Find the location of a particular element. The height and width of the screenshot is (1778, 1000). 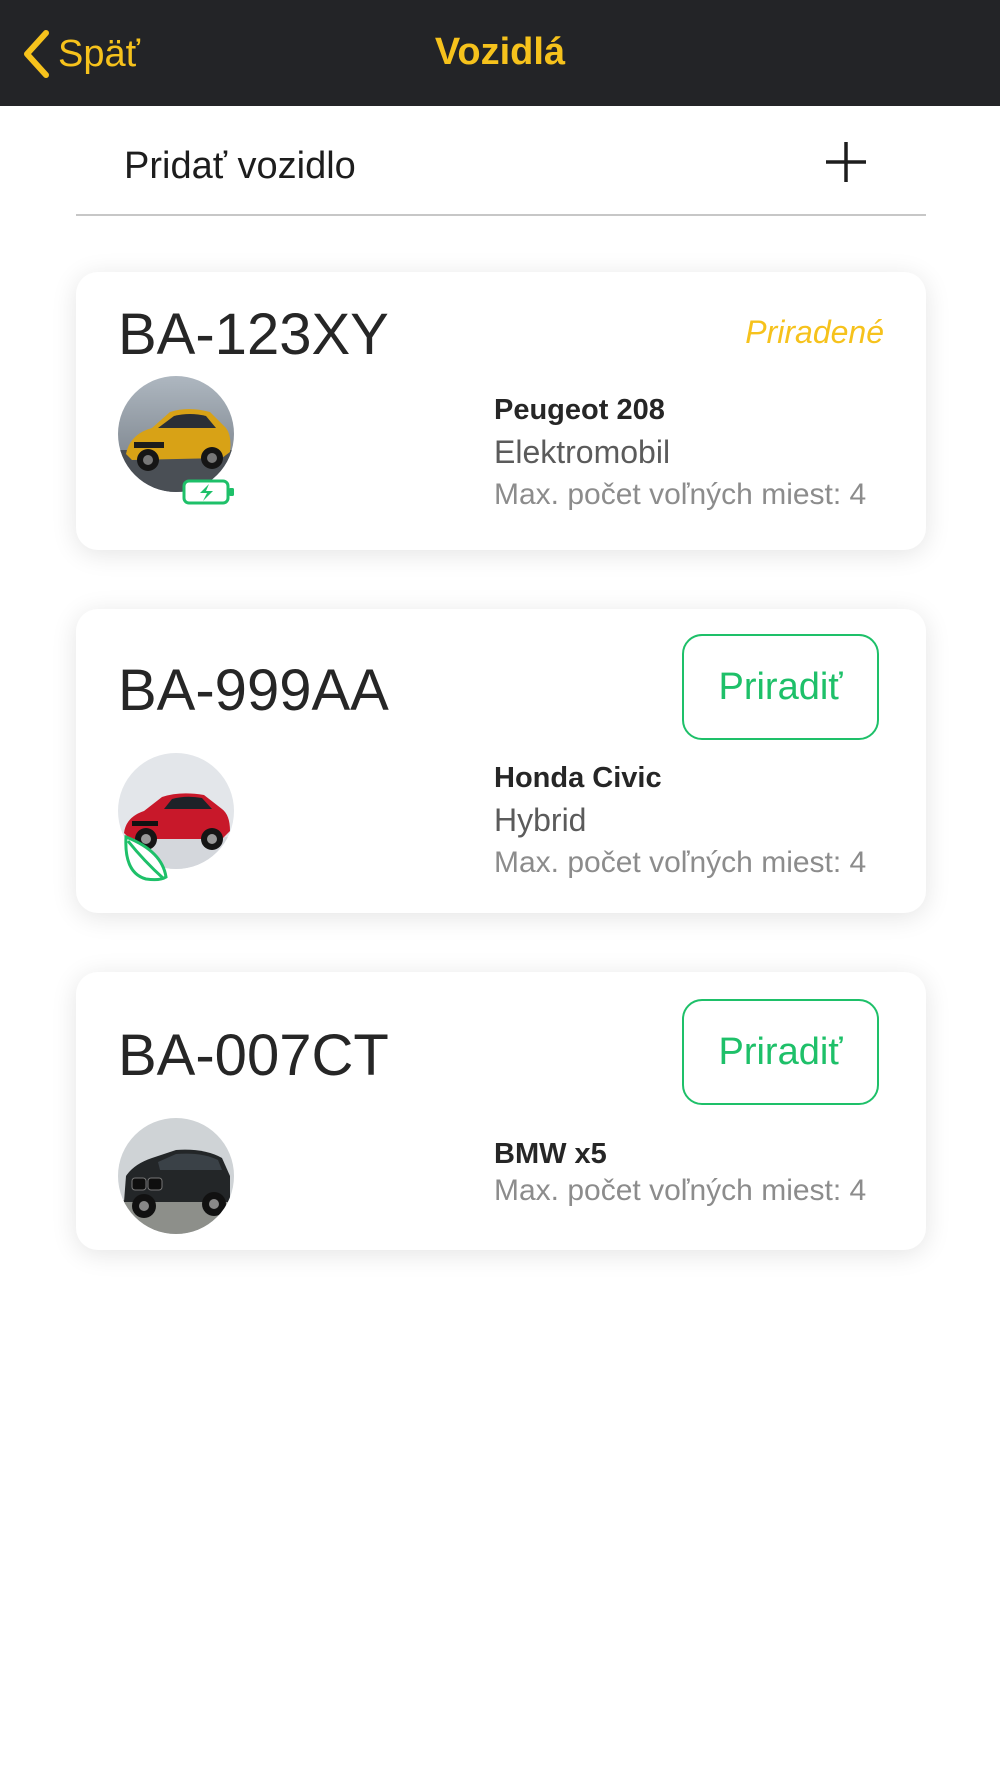

top-bar: Vozidlá Späť is located at coordinates (500, 53).